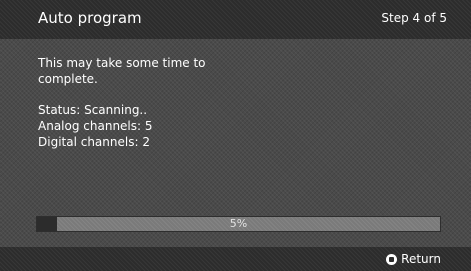  Describe the element at coordinates (392, 259) in the screenshot. I see `return-button-icon` at that location.